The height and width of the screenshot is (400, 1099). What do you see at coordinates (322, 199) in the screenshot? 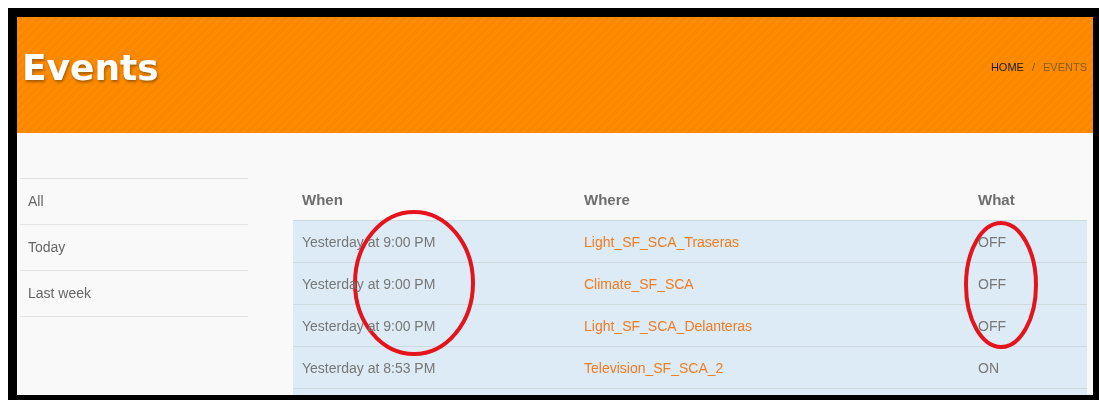
I see `column-header: When` at bounding box center [322, 199].